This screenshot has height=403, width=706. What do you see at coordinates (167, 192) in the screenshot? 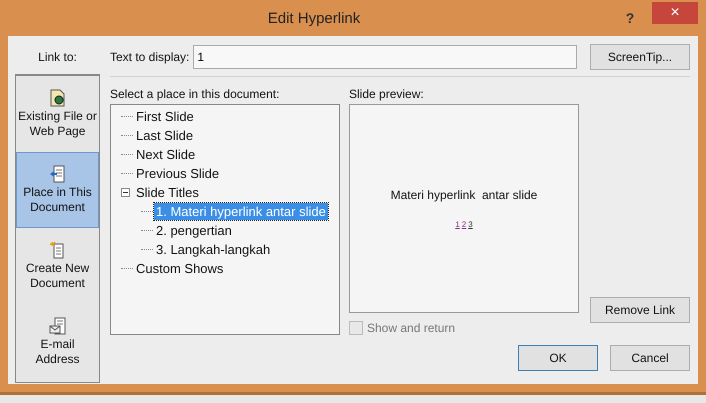
I see `tree-item: Slide Titles` at bounding box center [167, 192].